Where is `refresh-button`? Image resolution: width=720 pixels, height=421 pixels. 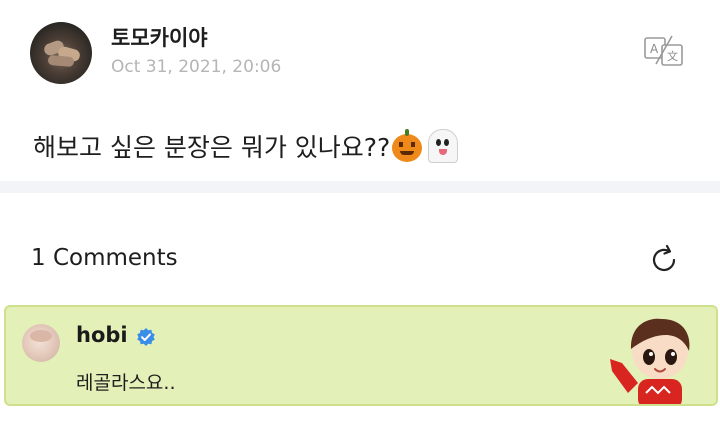 refresh-button is located at coordinates (664, 260).